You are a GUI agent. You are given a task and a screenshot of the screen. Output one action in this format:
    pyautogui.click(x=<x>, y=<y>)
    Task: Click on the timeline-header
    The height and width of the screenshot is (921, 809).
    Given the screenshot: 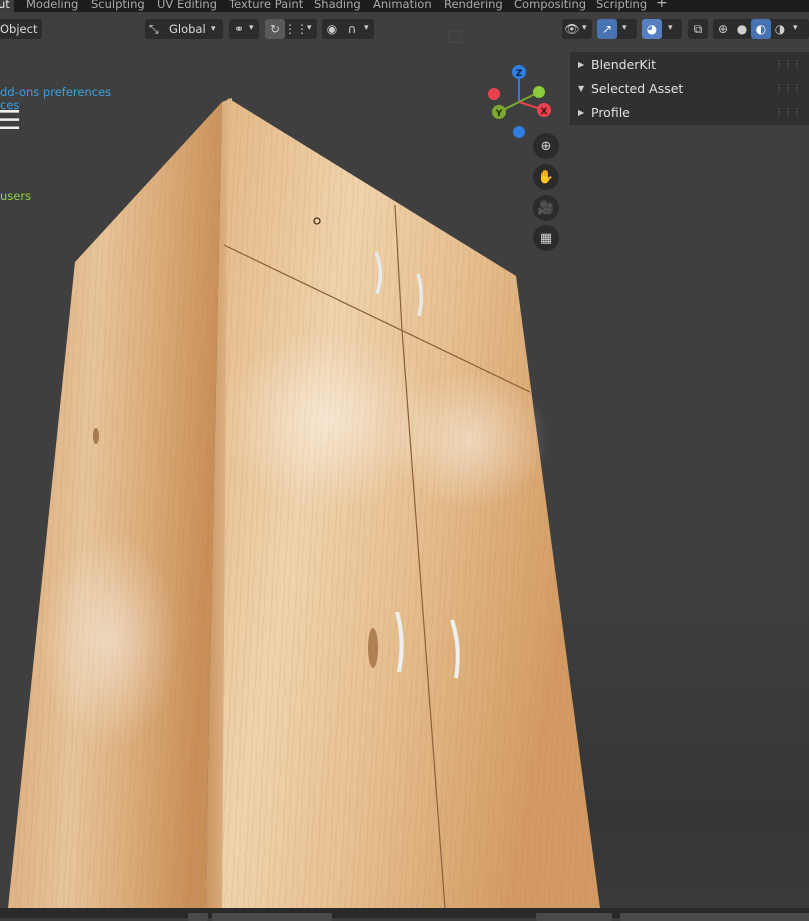 What is the action you would take?
    pyautogui.click(x=404, y=914)
    